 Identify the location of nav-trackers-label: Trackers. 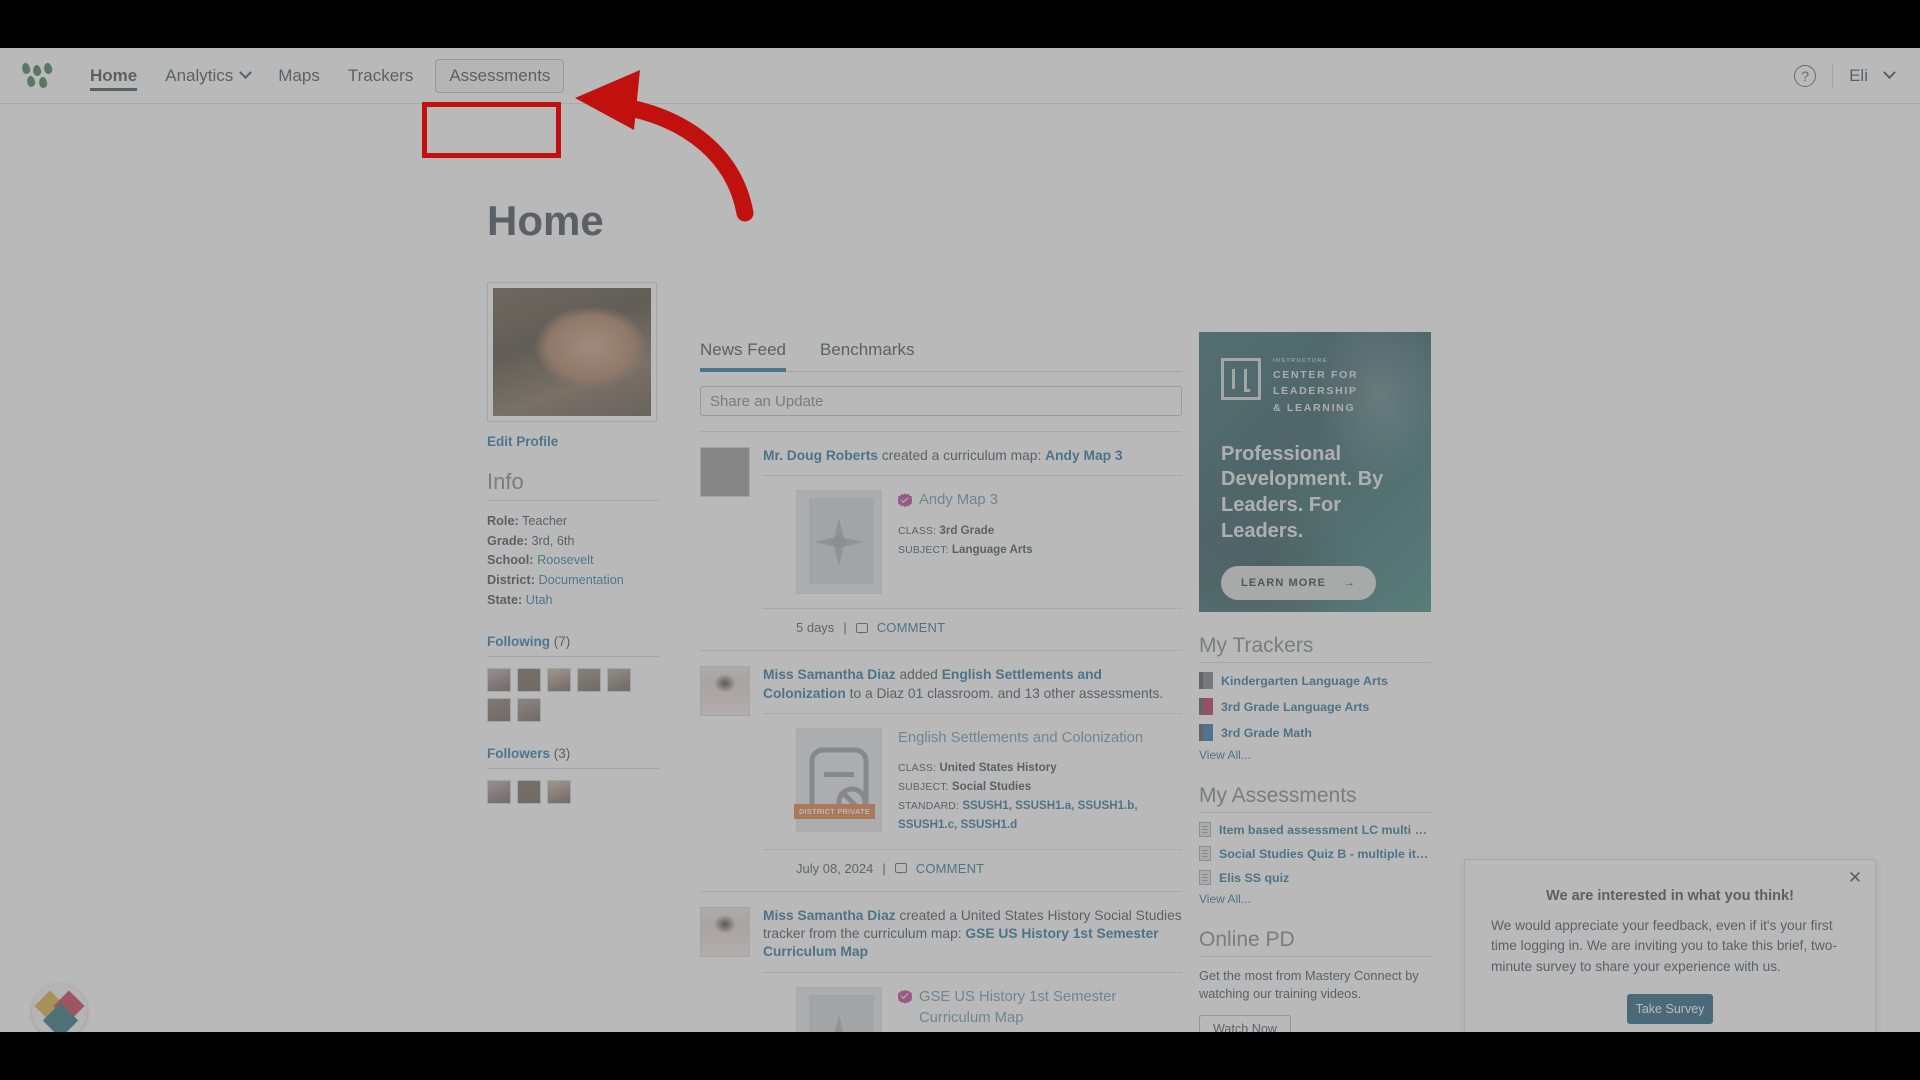
(380, 75).